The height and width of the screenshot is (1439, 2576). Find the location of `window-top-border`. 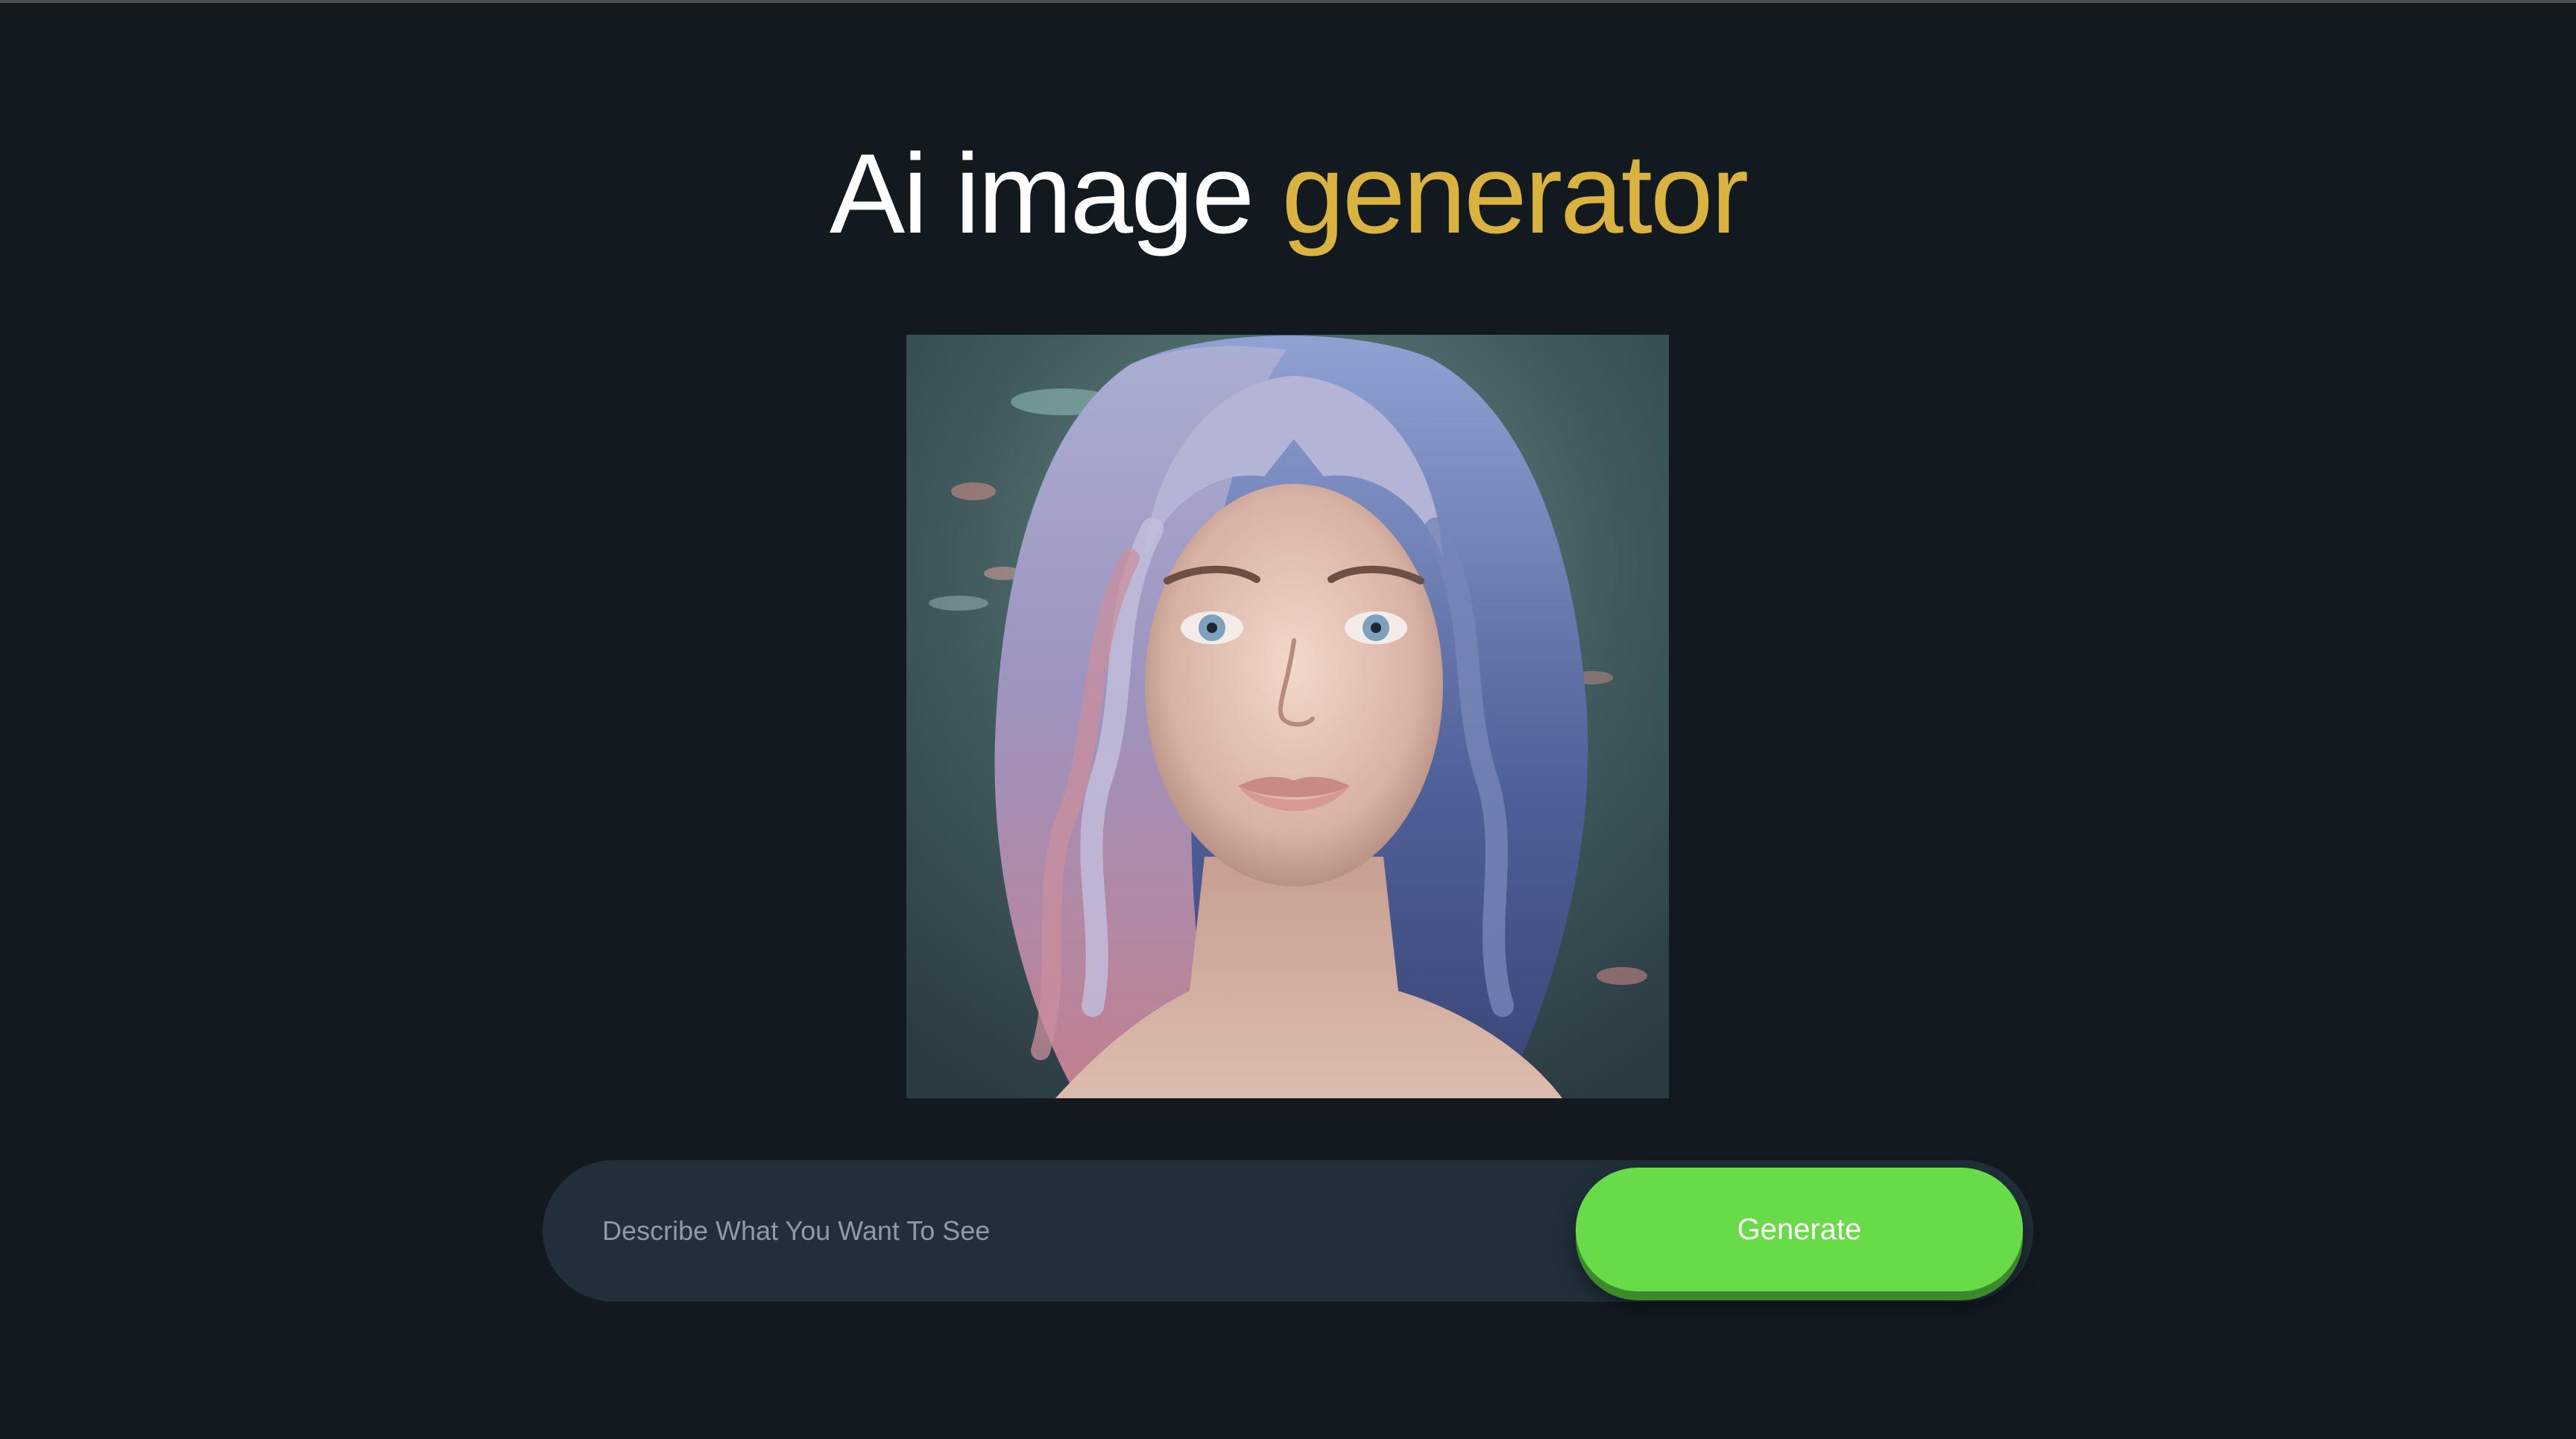

window-top-border is located at coordinates (1288, 1).